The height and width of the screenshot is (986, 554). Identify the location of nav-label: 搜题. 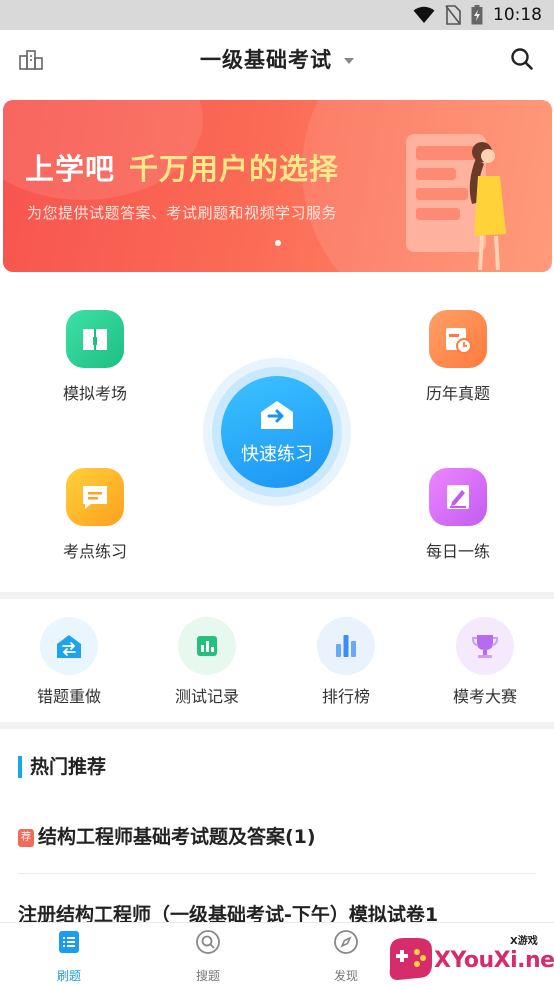
(207, 976).